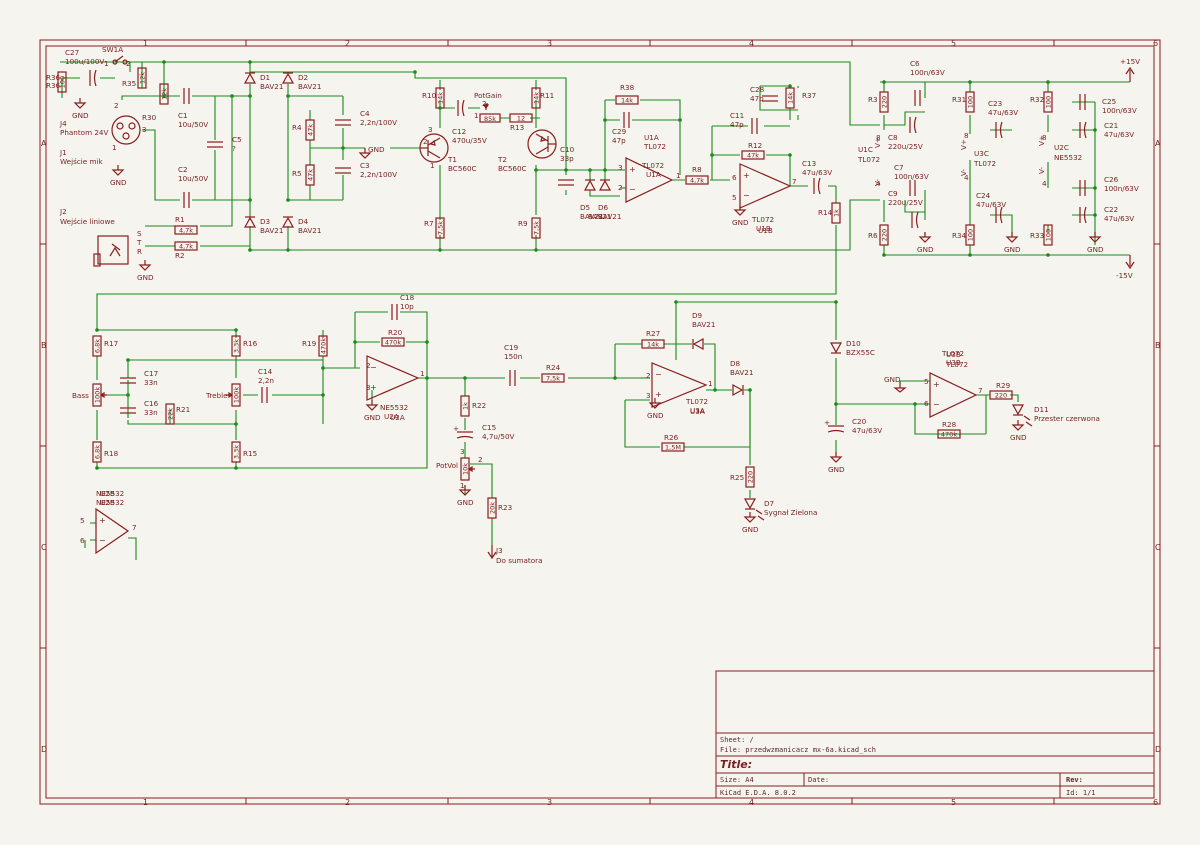 The height and width of the screenshot is (845, 1200). Describe the element at coordinates (648, 395) in the screenshot. I see `pin-number: 3` at that location.